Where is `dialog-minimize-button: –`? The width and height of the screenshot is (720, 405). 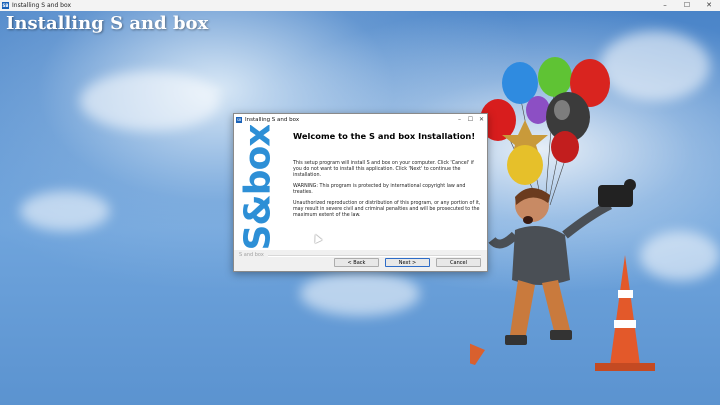 dialog-minimize-button: – is located at coordinates (459, 119).